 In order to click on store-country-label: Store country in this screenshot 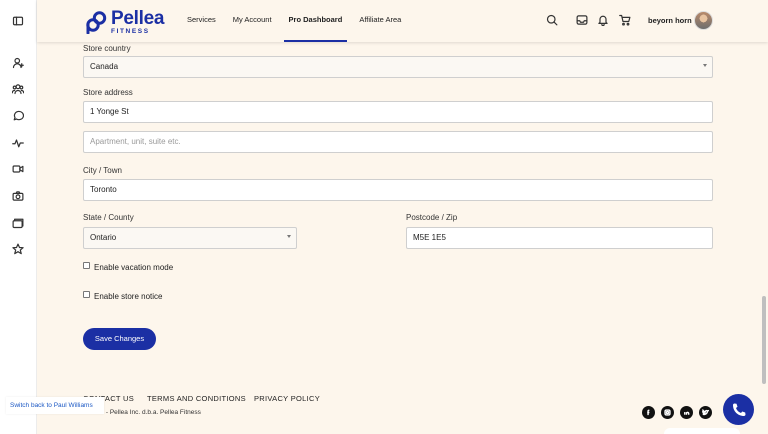, I will do `click(107, 48)`.